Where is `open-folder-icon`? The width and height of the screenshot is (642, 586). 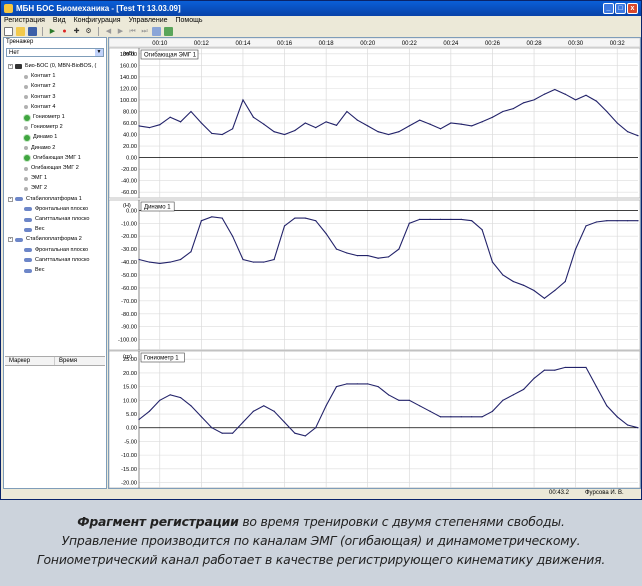
open-folder-icon is located at coordinates (20, 31).